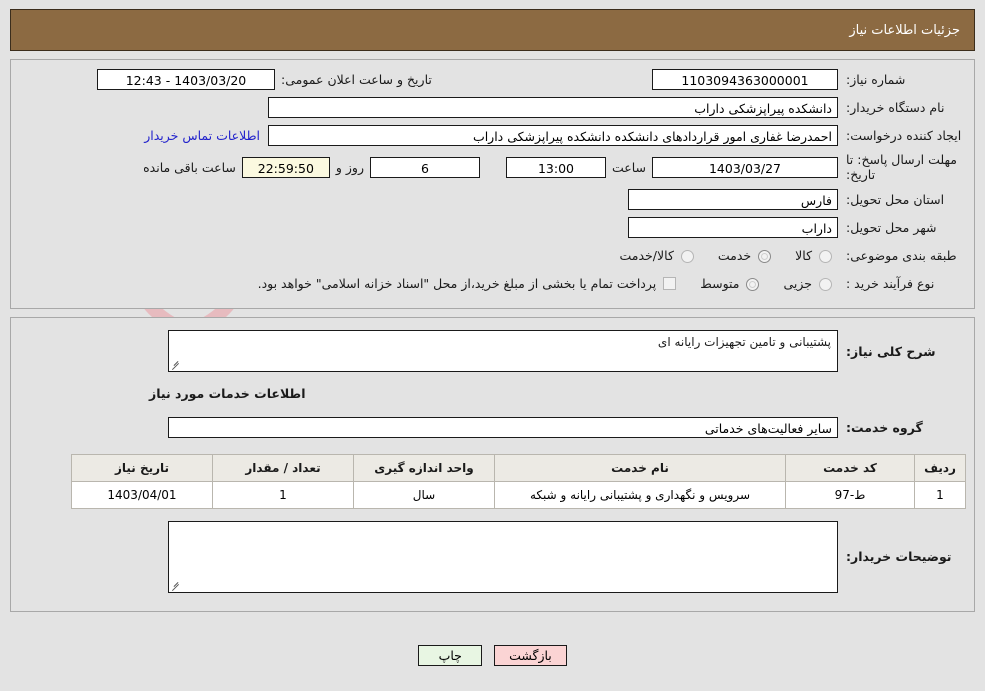 The height and width of the screenshot is (691, 985). What do you see at coordinates (904, 135) in the screenshot?
I see `requester-label: ایجاد کننده درخواست:` at bounding box center [904, 135].